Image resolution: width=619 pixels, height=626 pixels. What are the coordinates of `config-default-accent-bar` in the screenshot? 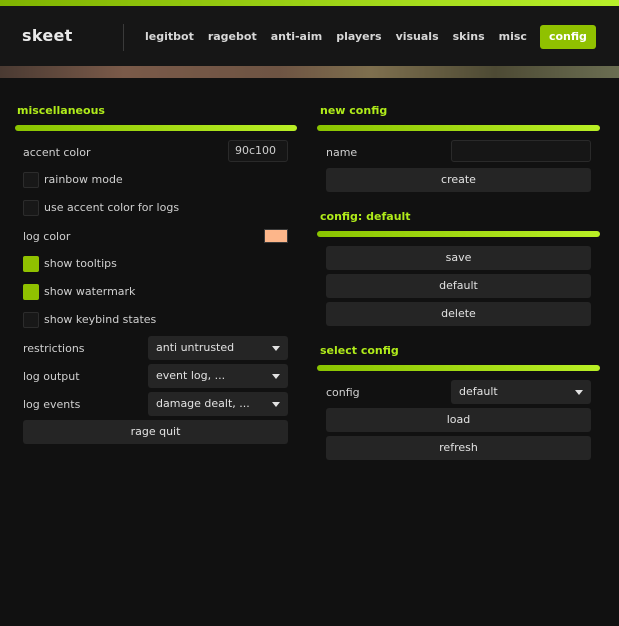 It's located at (458, 234).